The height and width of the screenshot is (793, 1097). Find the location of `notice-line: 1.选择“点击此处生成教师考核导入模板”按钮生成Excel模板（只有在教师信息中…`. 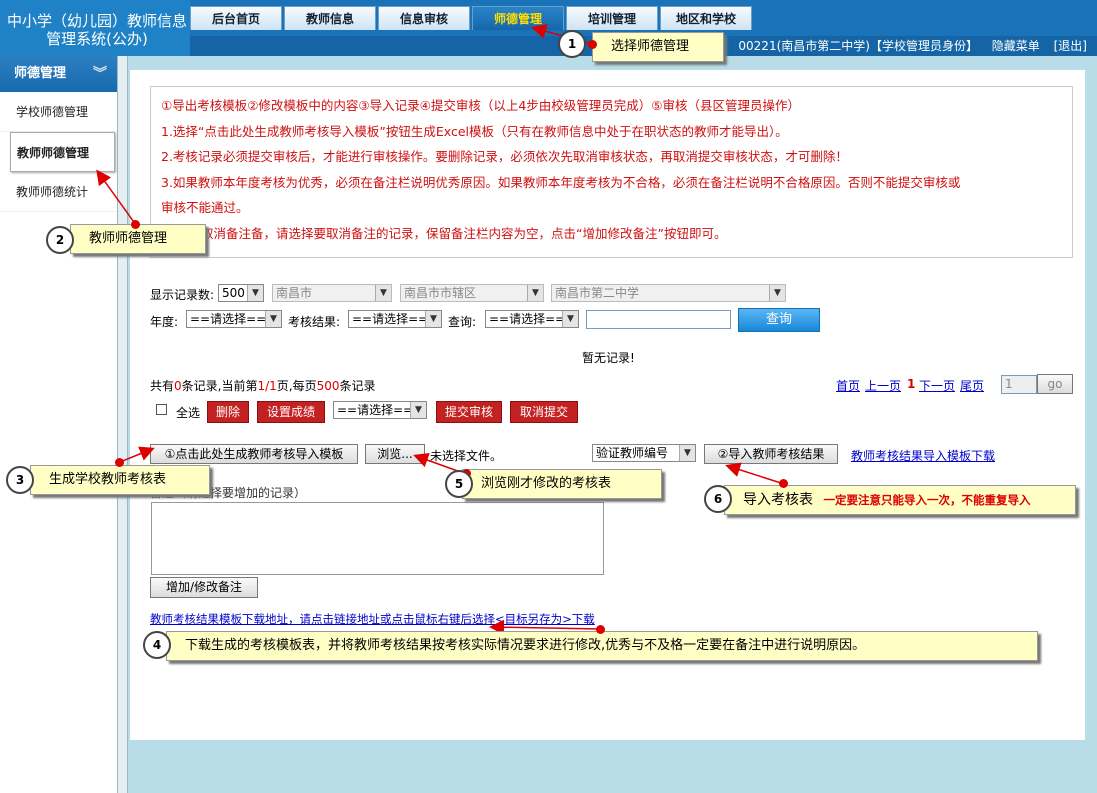

notice-line: 1.选择“点击此处生成教师考核导入模板”按钮生成Excel模板（只有在教师信息中… is located at coordinates (474, 131).